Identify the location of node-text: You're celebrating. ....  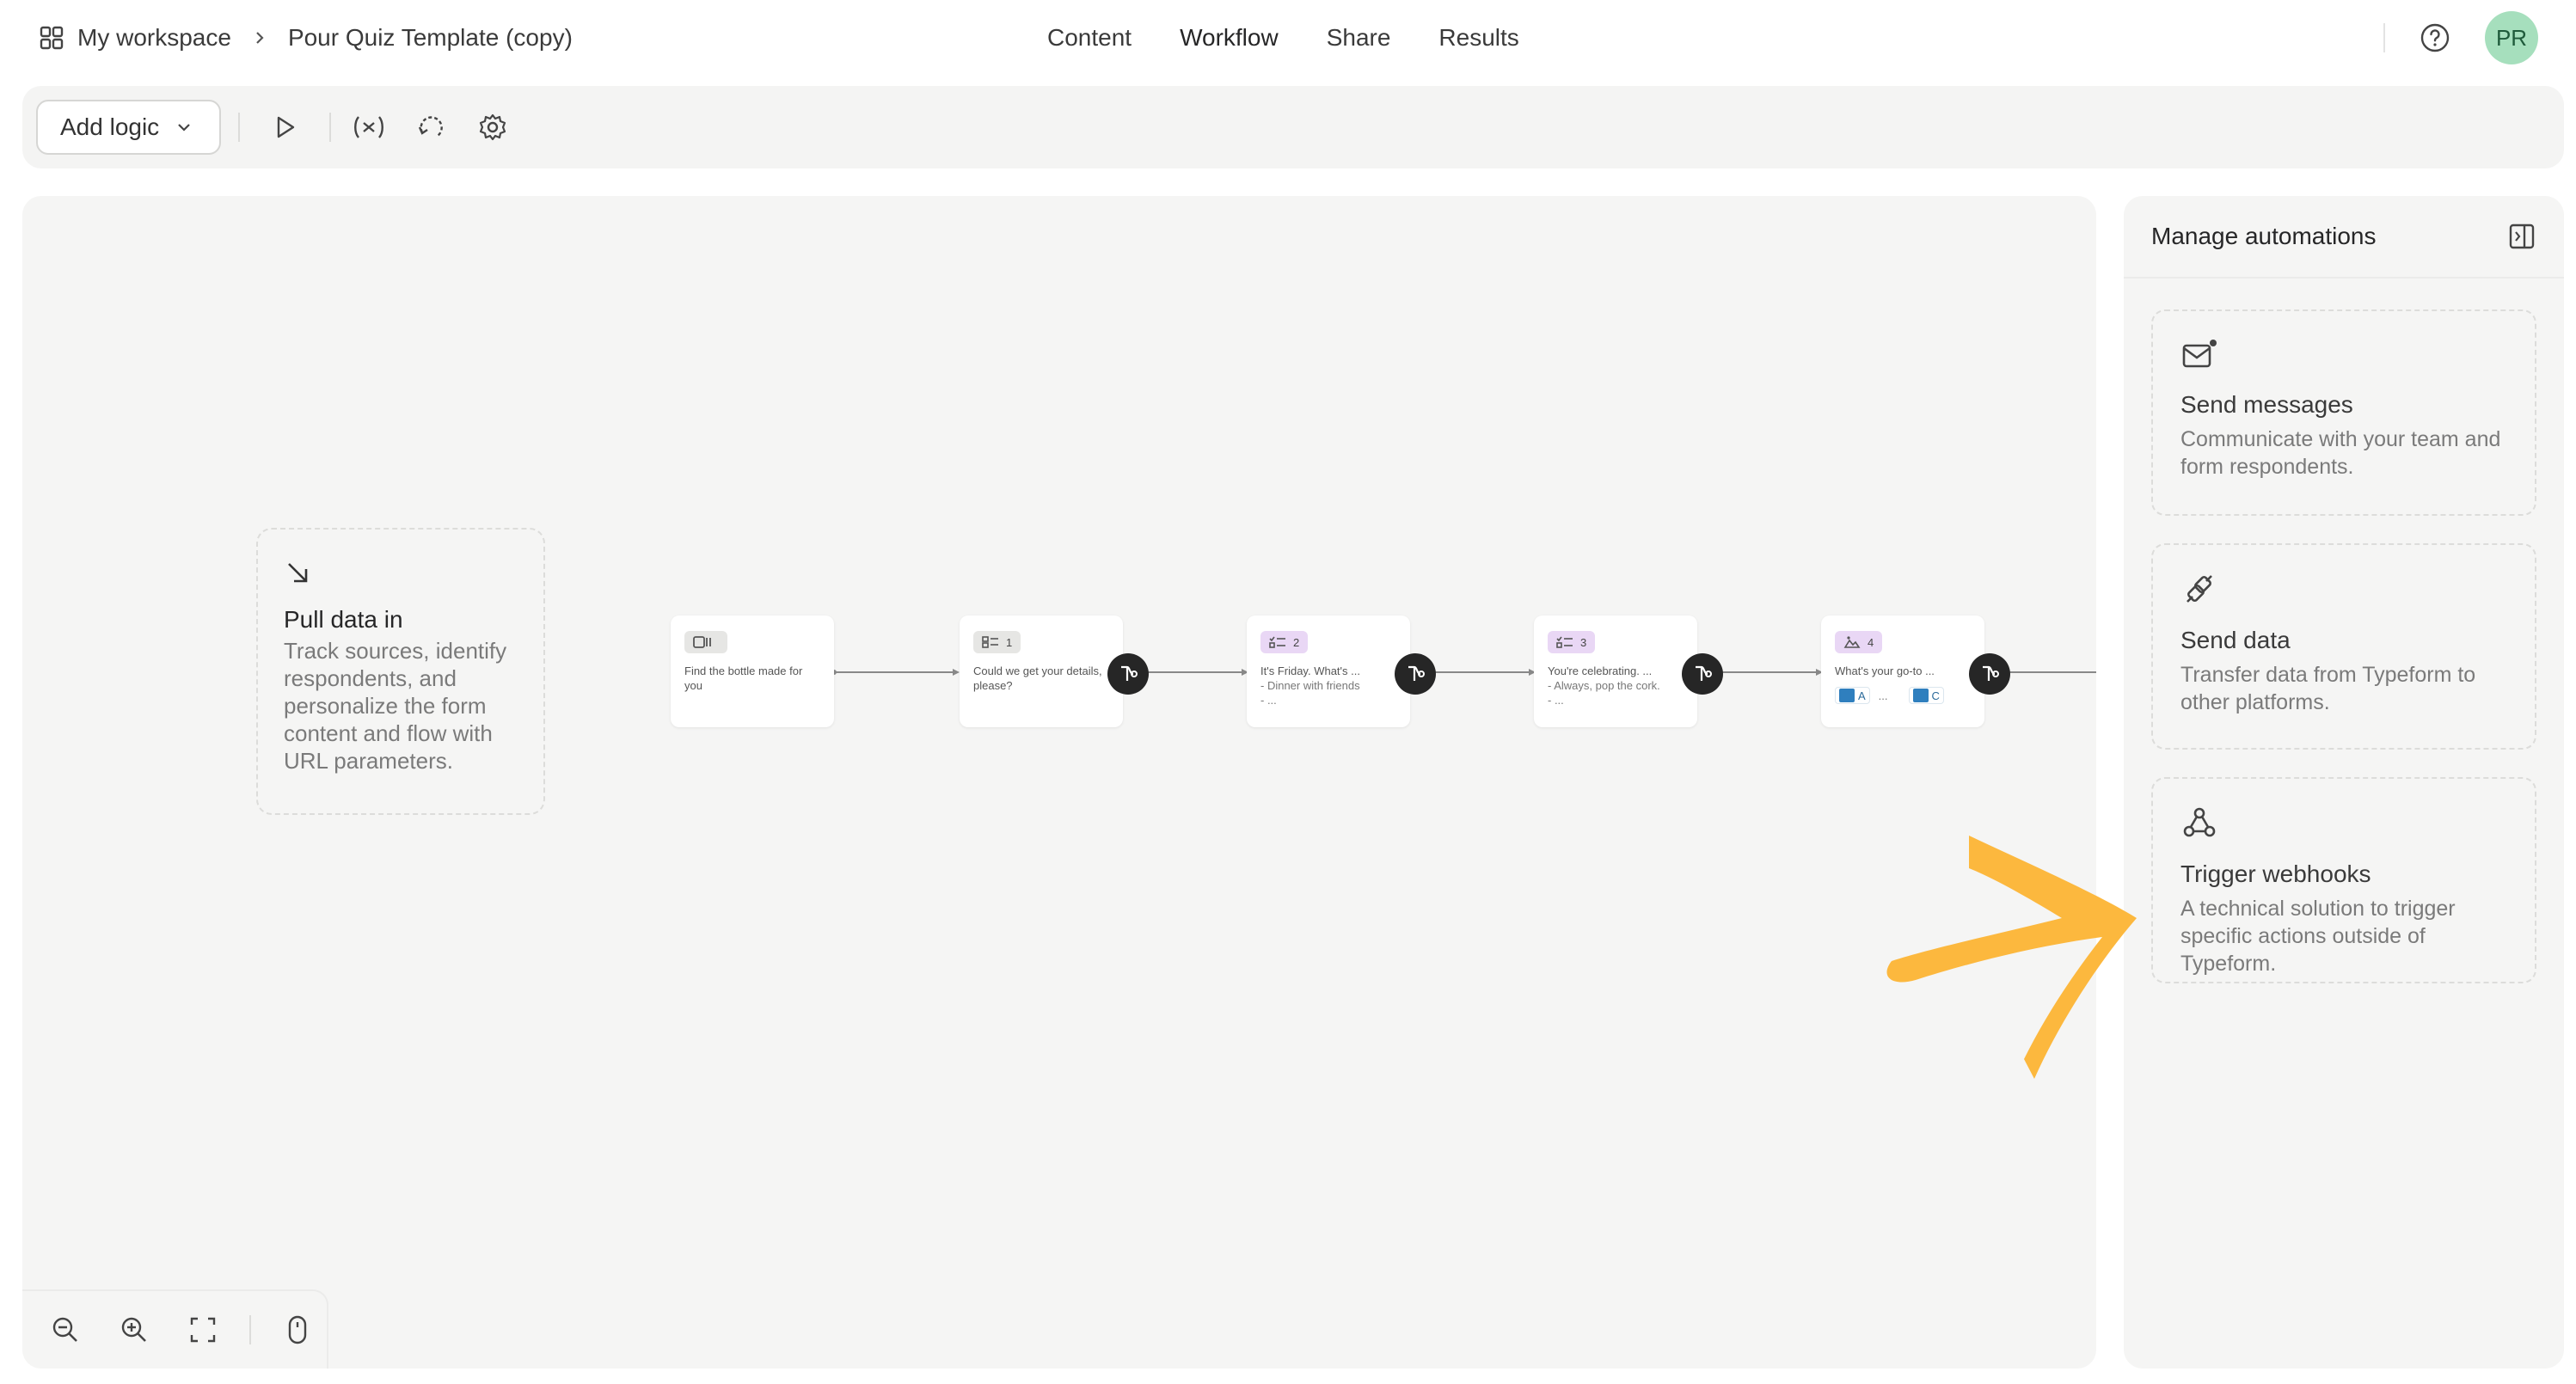
(1600, 671).